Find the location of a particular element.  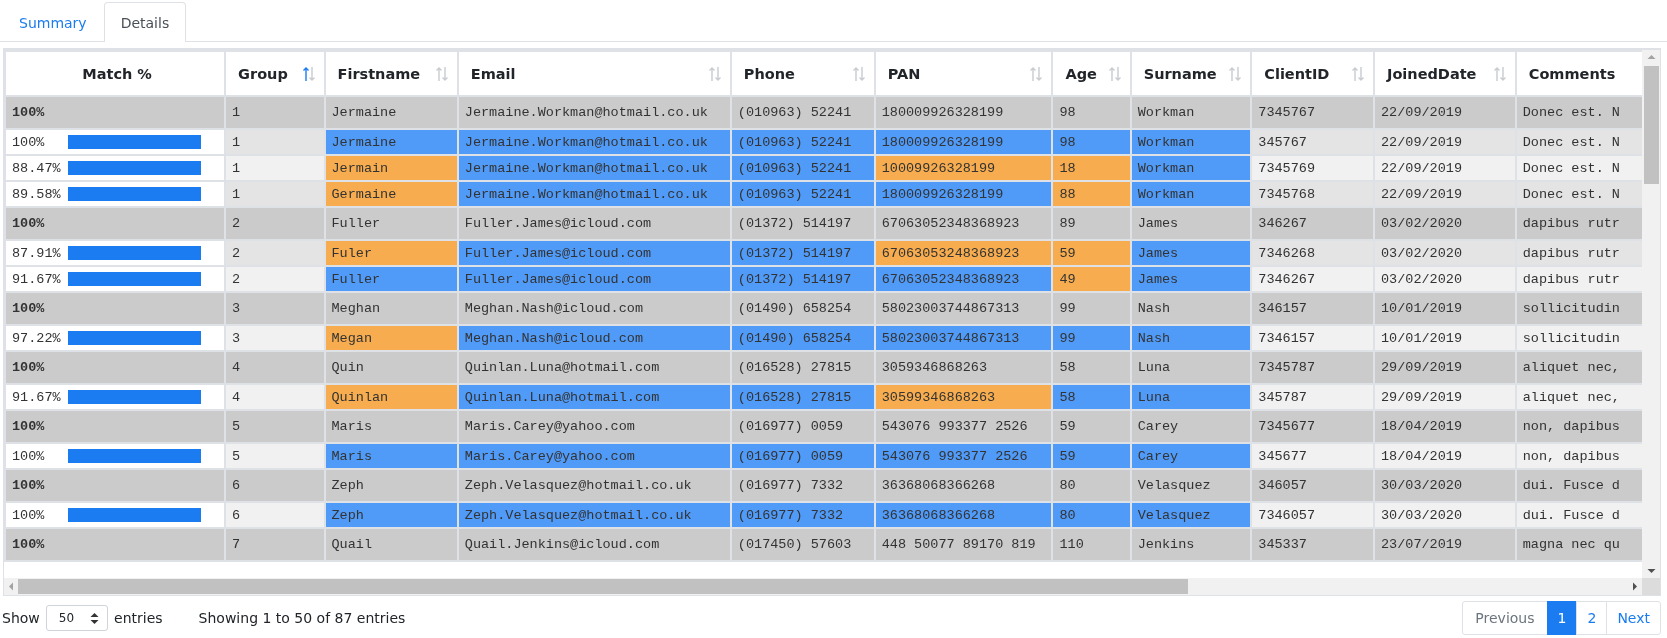

page-button: Previous is located at coordinates (1505, 618).